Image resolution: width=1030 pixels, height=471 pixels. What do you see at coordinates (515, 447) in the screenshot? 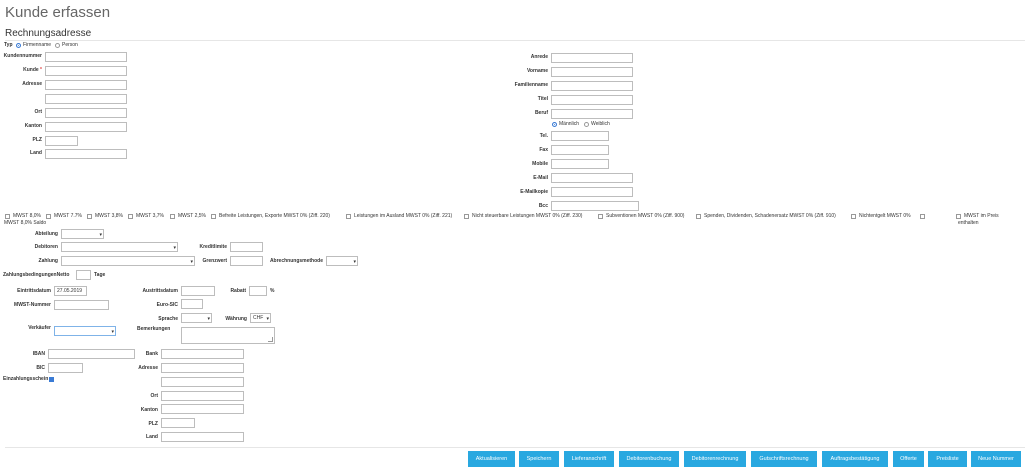
I see `footer-divider` at bounding box center [515, 447].